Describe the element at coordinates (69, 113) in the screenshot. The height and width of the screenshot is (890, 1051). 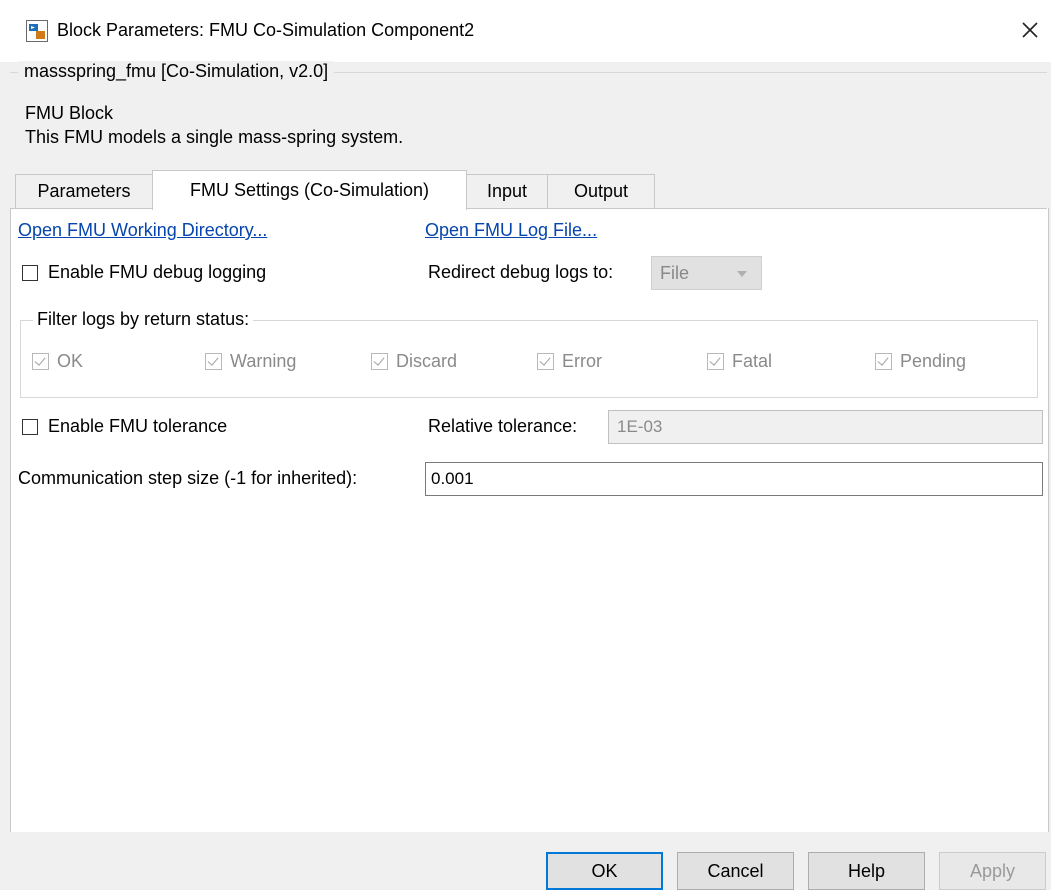
I see `description-title: FMU Block` at that location.